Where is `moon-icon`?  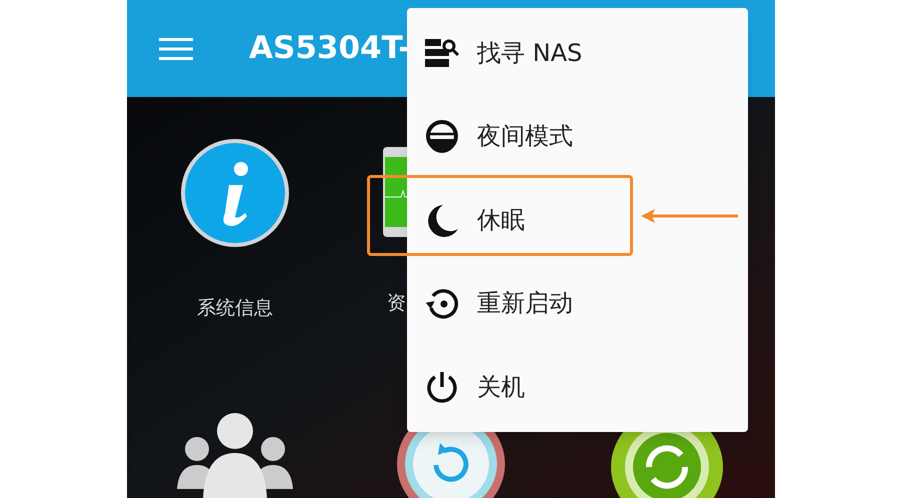 moon-icon is located at coordinates (442, 219).